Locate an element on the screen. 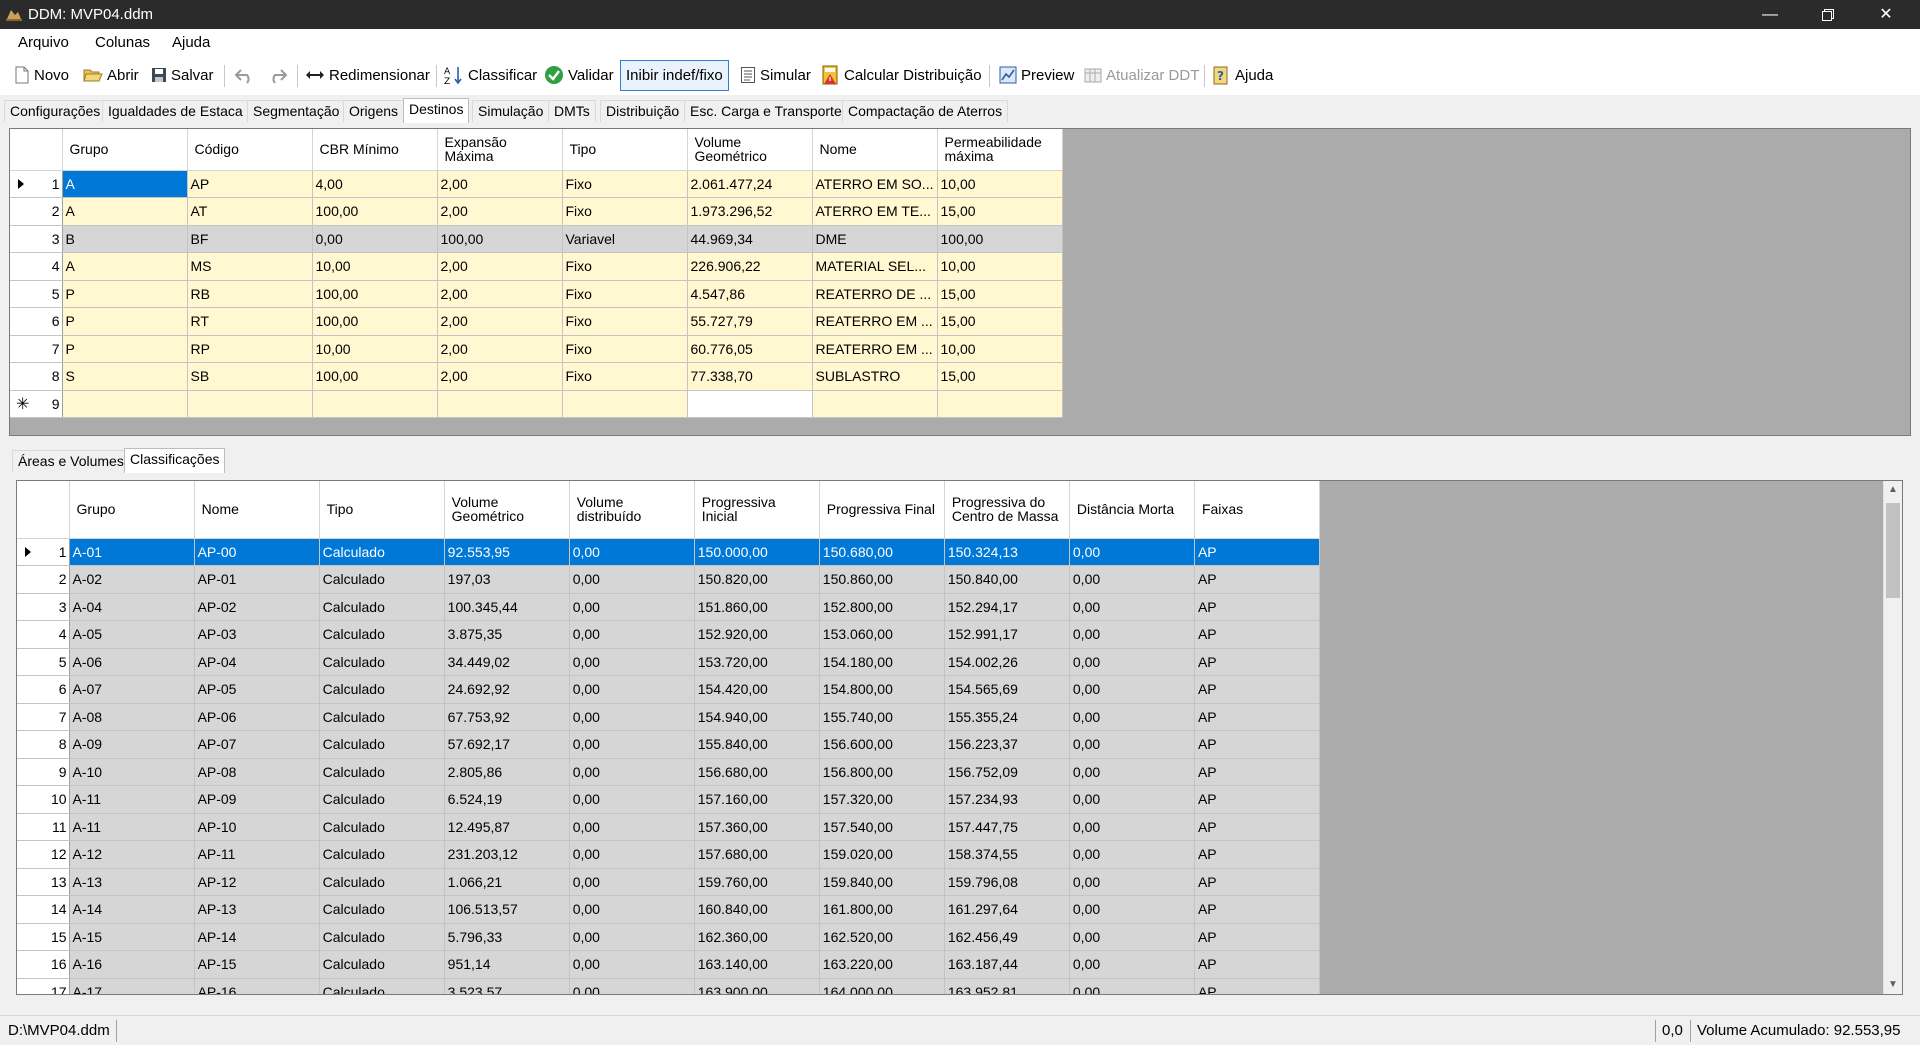  grid-cell: 156.752,09 is located at coordinates (1007, 772).